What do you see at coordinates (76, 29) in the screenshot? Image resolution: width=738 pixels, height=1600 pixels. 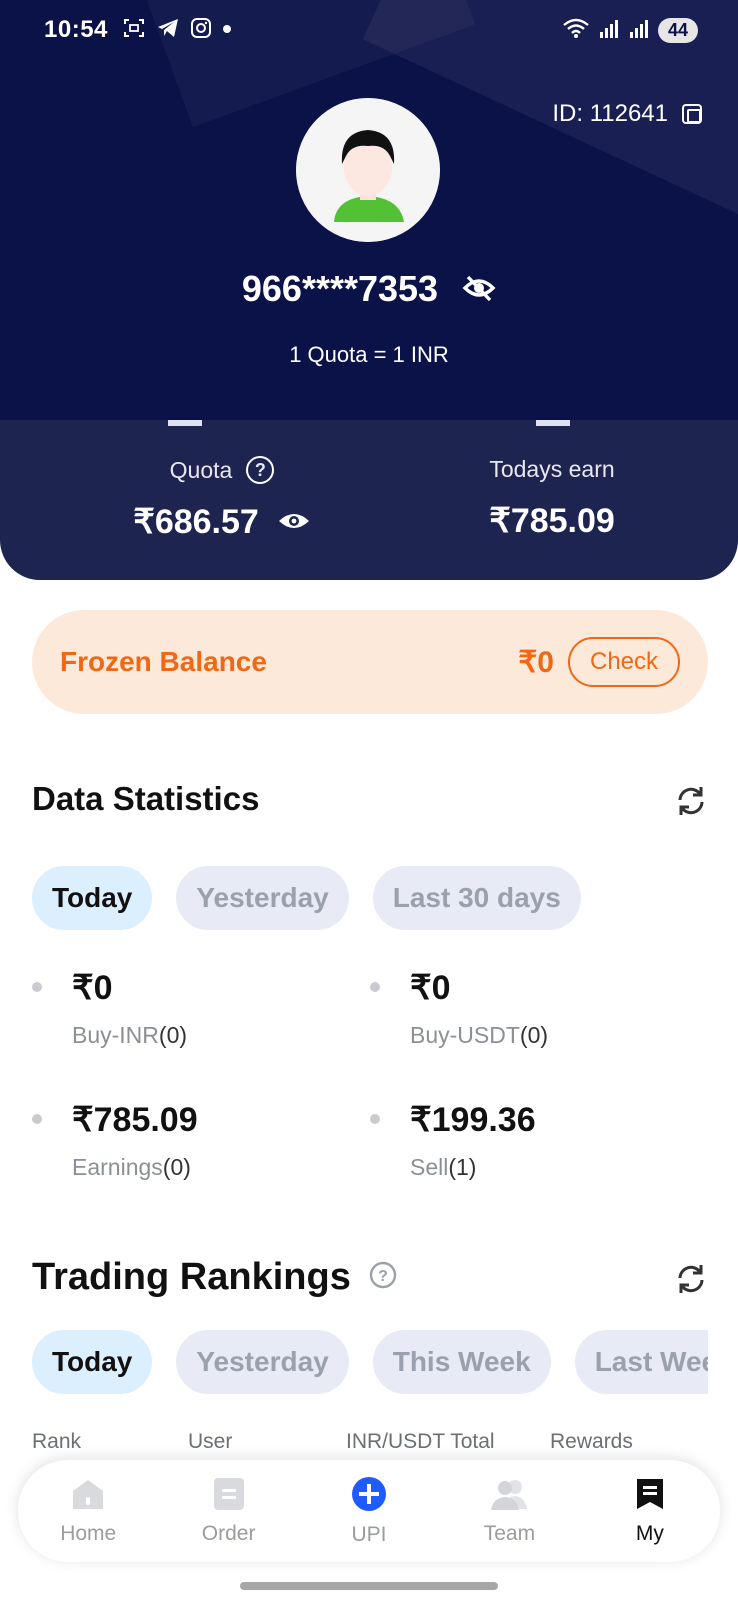 I see `status-time: 10:54` at bounding box center [76, 29].